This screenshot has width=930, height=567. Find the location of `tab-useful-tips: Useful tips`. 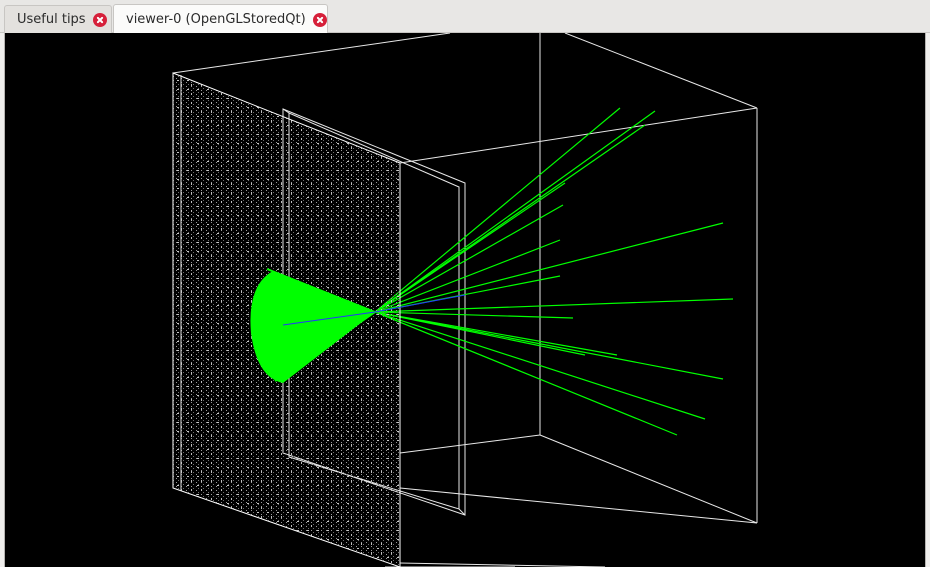

tab-useful-tips: Useful tips is located at coordinates (58, 19).